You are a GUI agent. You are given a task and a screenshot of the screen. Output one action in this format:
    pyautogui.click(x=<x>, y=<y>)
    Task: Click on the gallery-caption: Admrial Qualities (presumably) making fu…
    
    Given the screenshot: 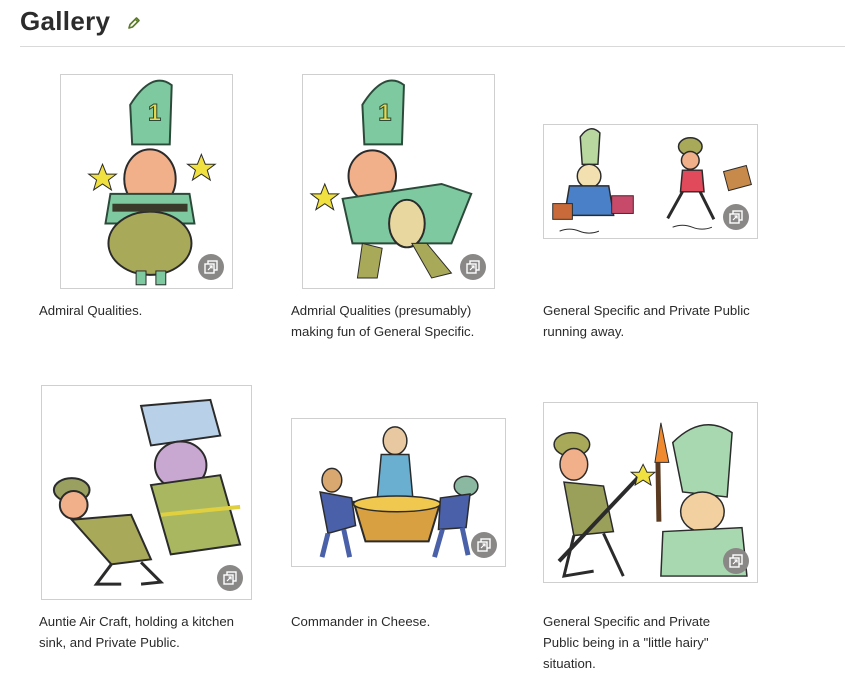 What is the action you would take?
    pyautogui.click(x=383, y=321)
    